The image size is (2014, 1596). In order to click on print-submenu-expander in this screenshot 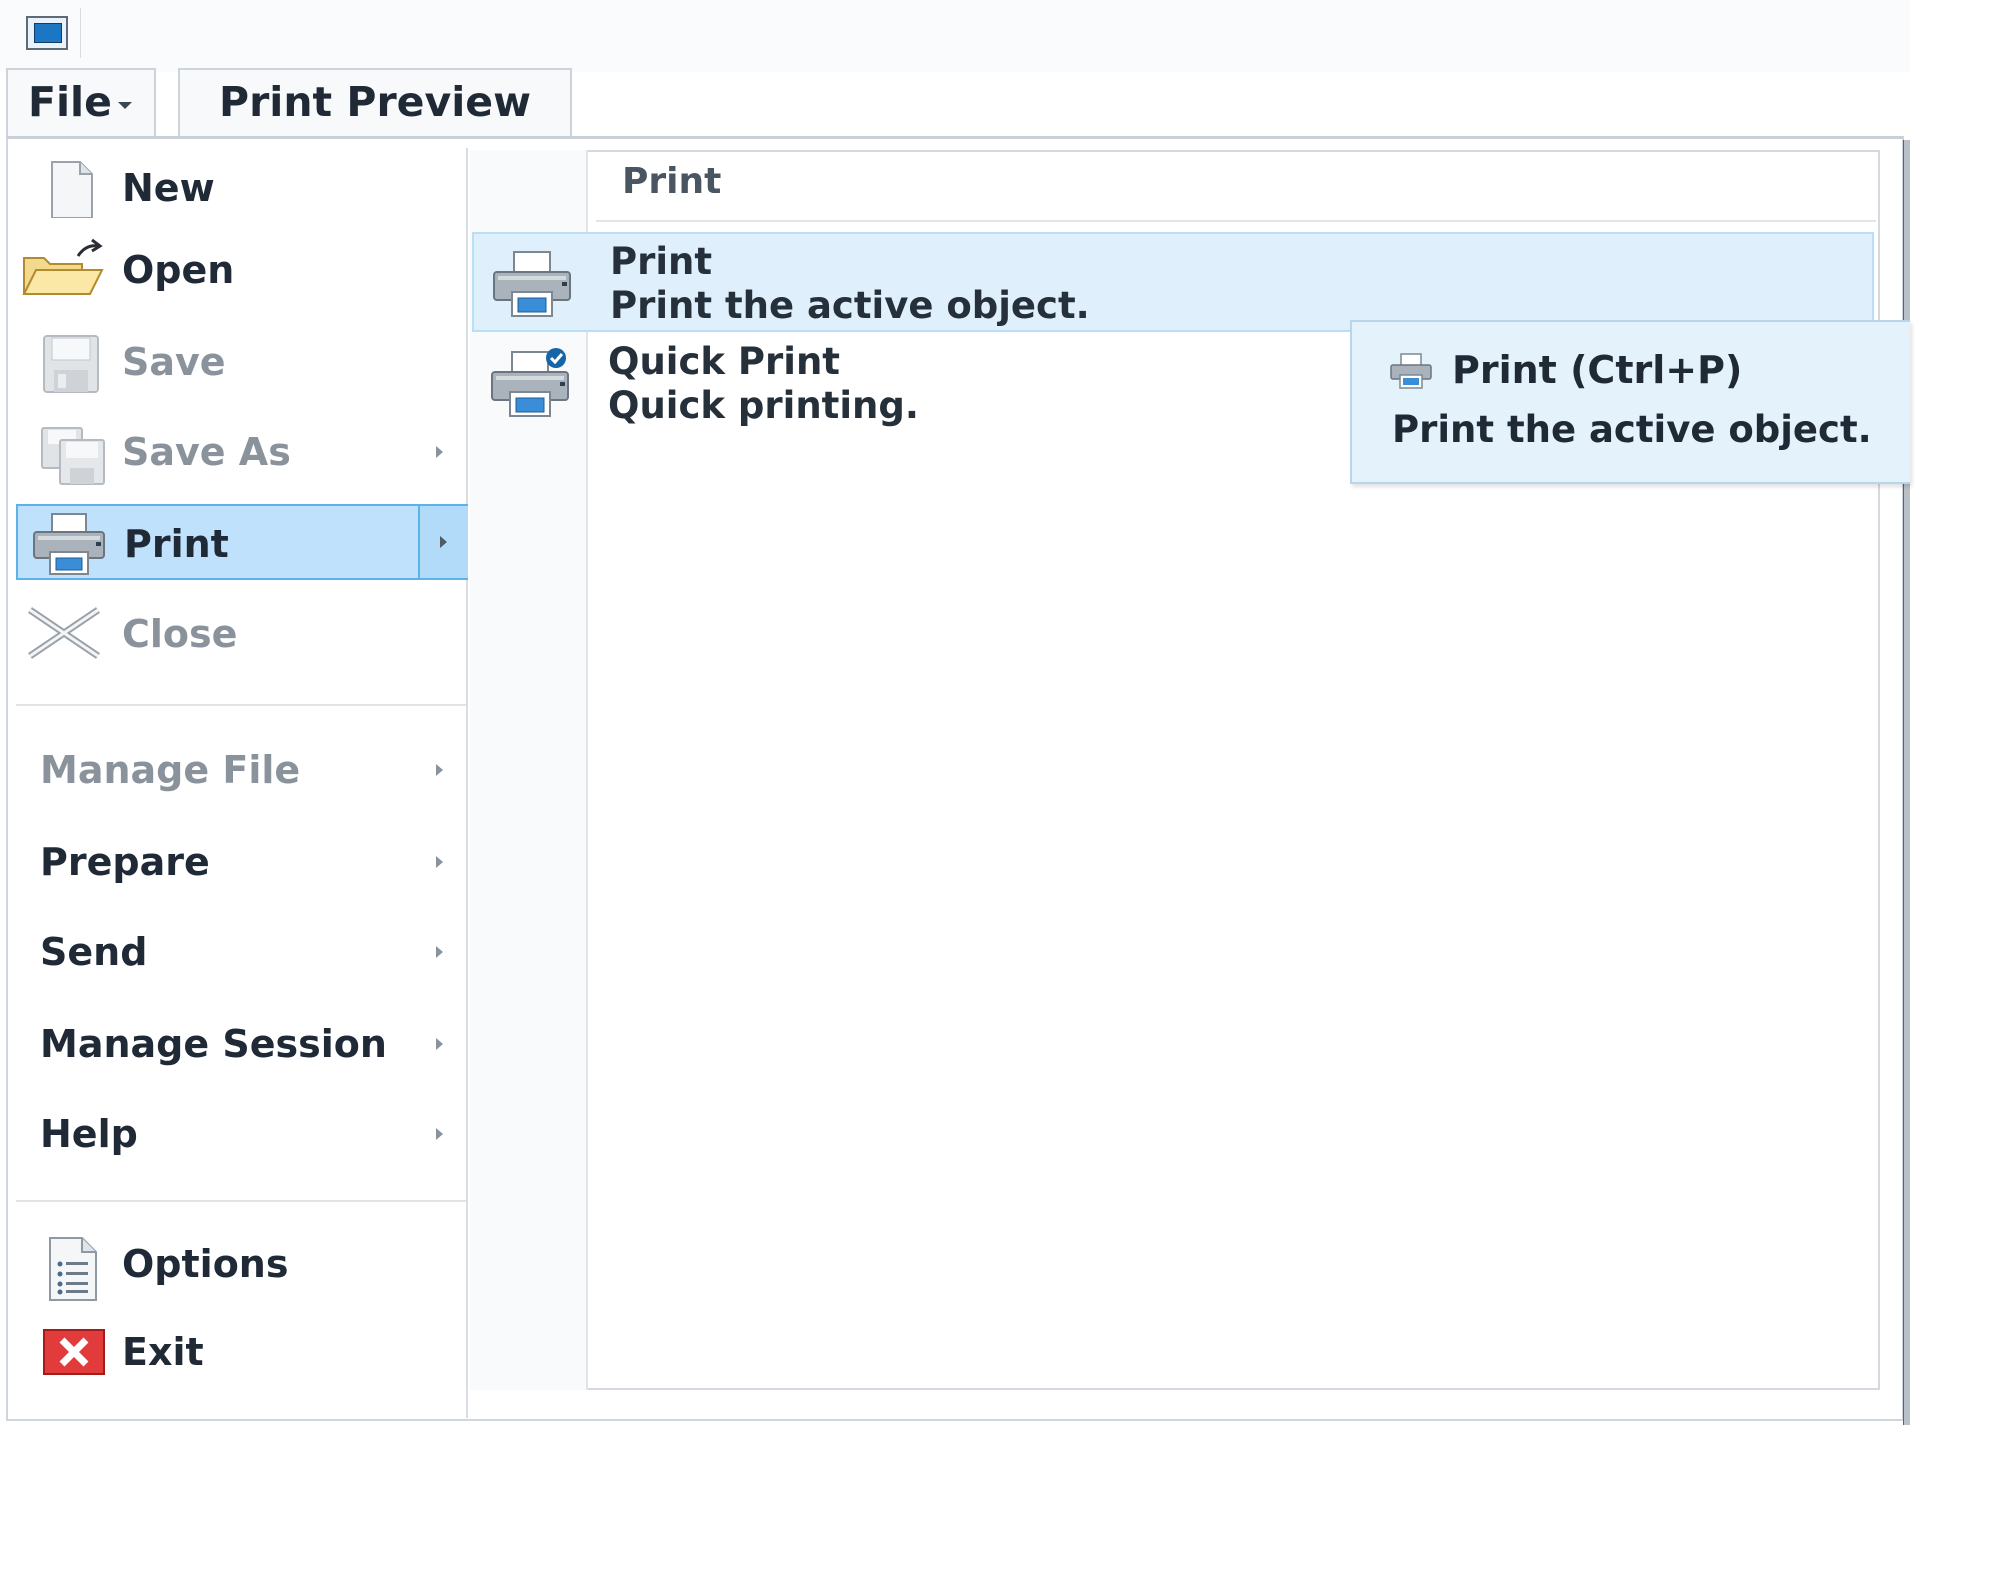, I will do `click(443, 542)`.